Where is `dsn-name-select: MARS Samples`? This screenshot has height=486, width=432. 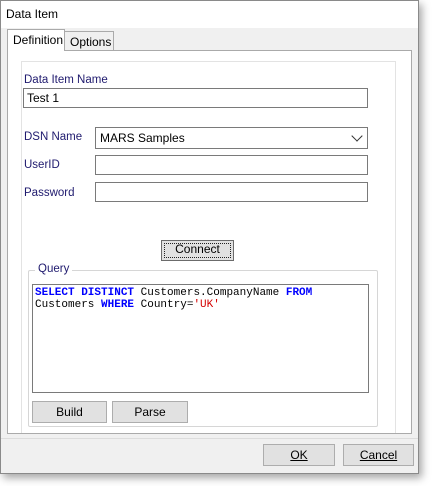
dsn-name-select: MARS Samples is located at coordinates (231, 138).